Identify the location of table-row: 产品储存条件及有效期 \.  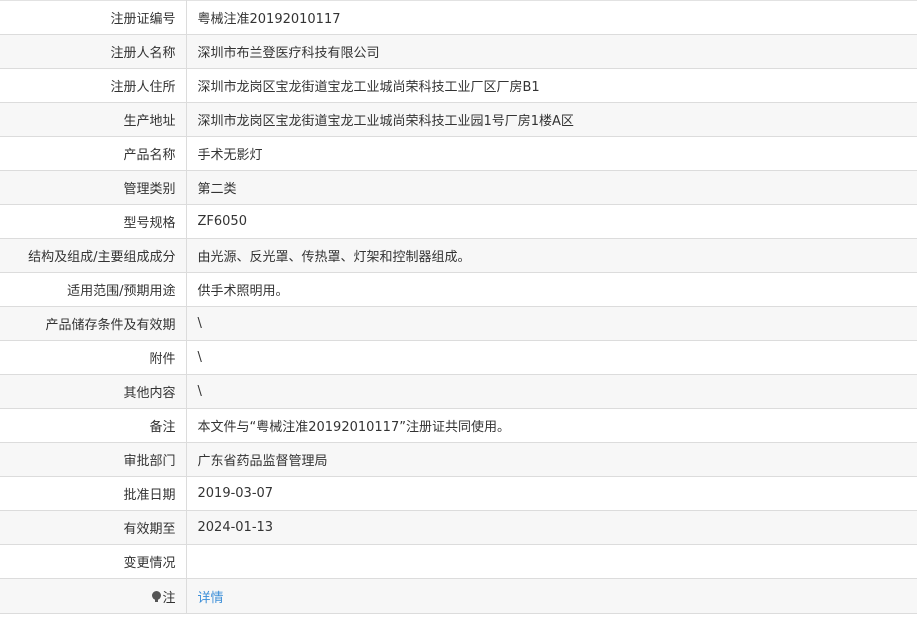
(458, 323).